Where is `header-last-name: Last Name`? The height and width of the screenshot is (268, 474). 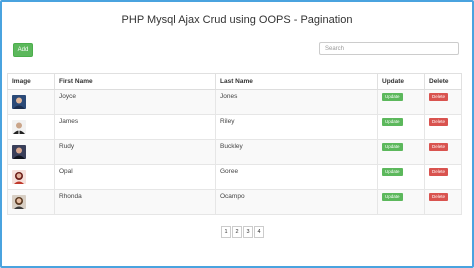
header-last-name: Last Name is located at coordinates (296, 81).